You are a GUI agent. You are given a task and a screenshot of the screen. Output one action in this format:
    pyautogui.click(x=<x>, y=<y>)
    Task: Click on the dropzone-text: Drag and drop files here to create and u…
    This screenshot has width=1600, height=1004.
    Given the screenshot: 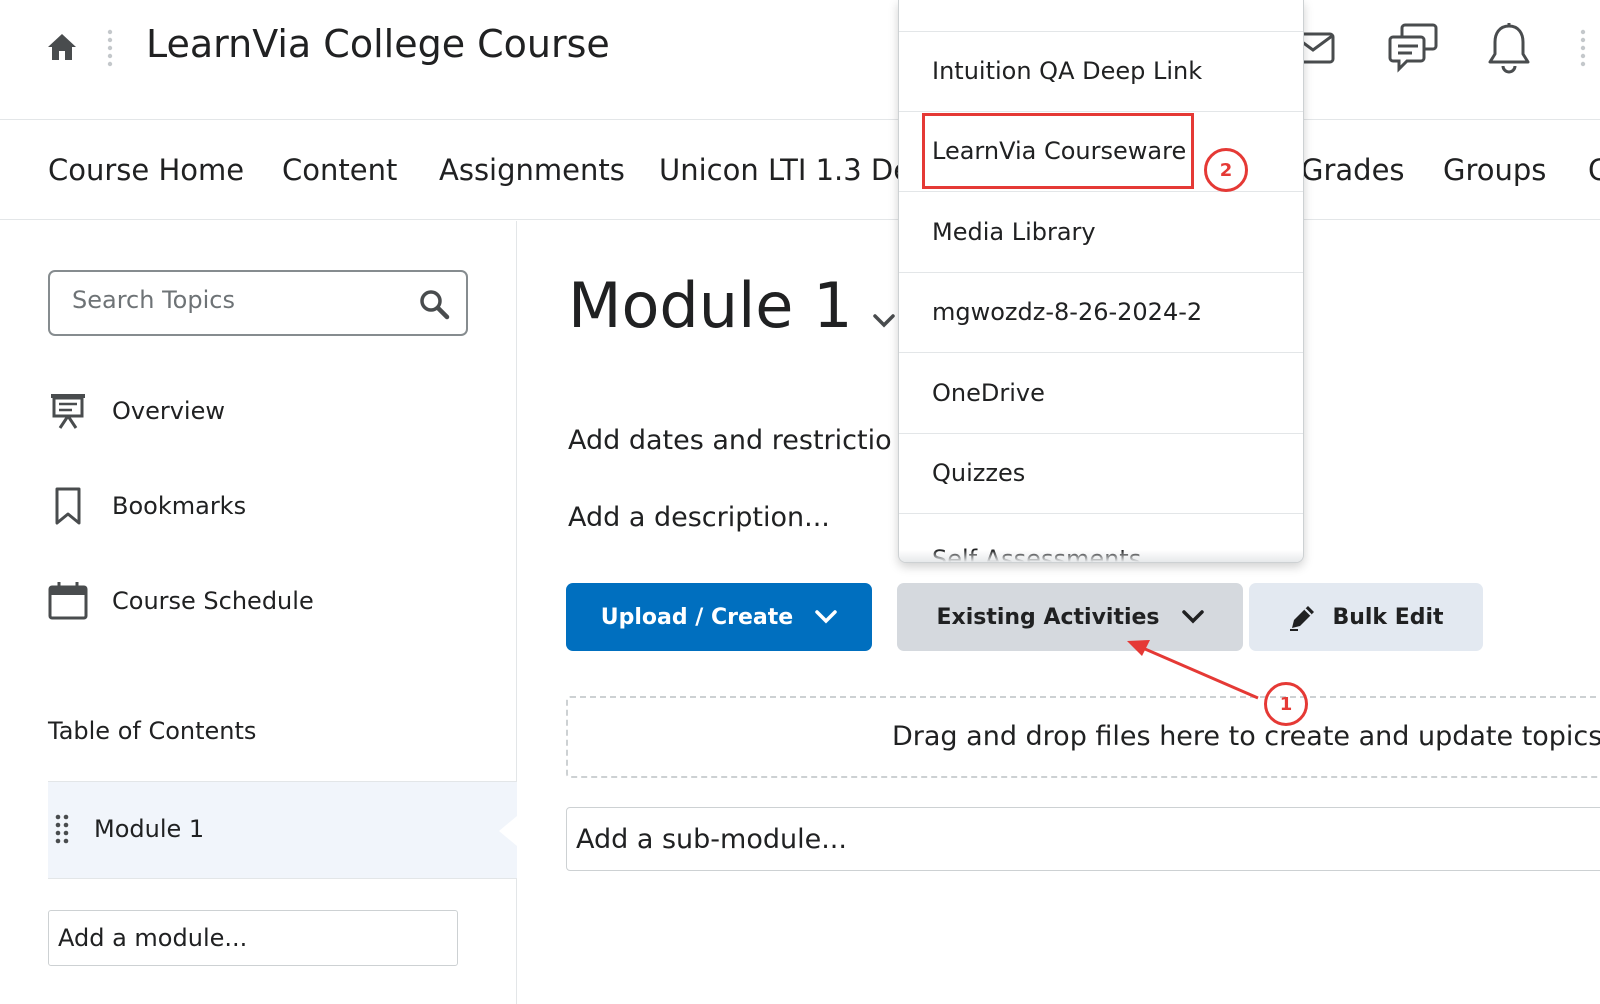 What is the action you would take?
    pyautogui.click(x=1246, y=736)
    